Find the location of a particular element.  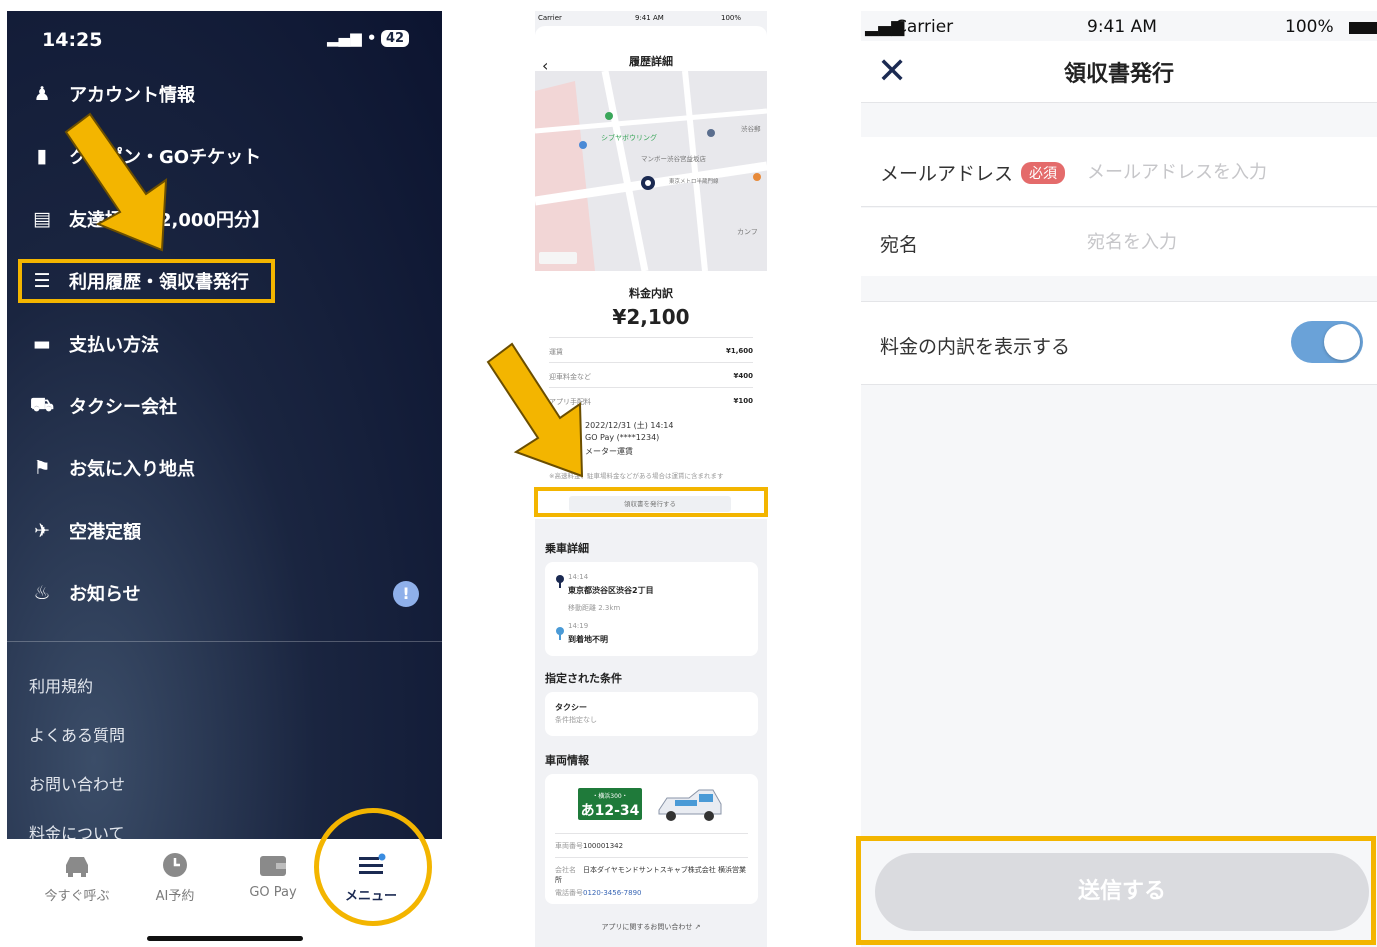

page-title: 履歴詳細 is located at coordinates (651, 61).